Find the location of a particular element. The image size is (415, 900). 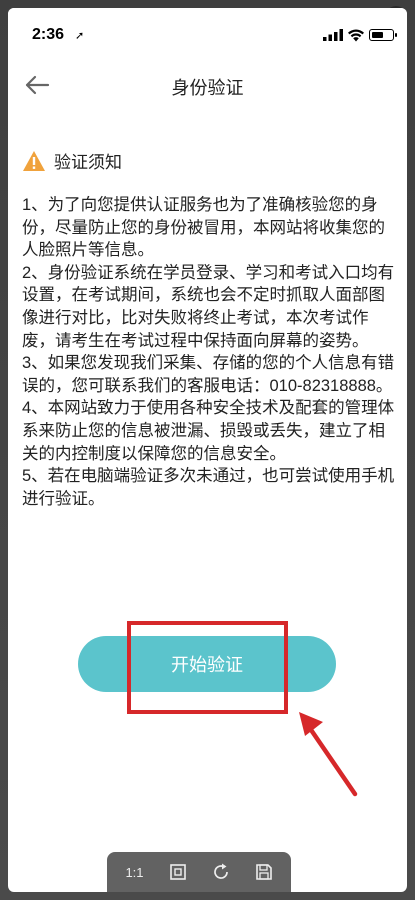

annotation-highlight-box is located at coordinates (207, 667).